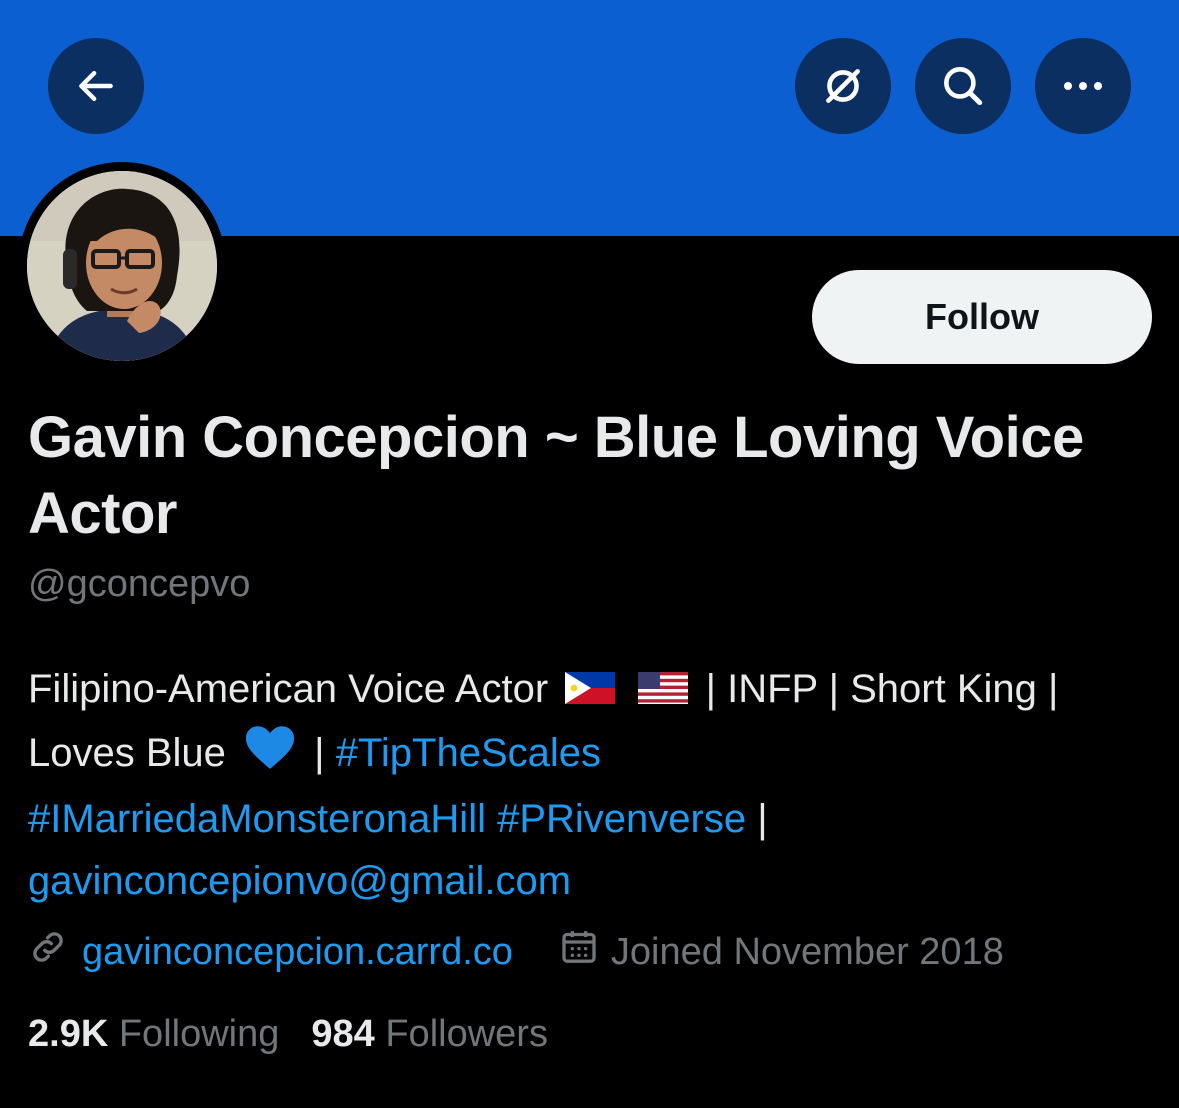 The height and width of the screenshot is (1108, 1179). I want to click on grok-button, so click(843, 86).